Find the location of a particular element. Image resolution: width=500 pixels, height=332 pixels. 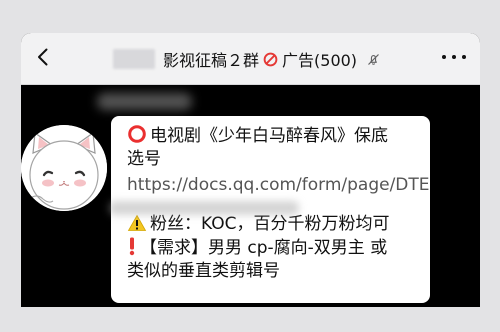

avatar is located at coordinates (64, 168).